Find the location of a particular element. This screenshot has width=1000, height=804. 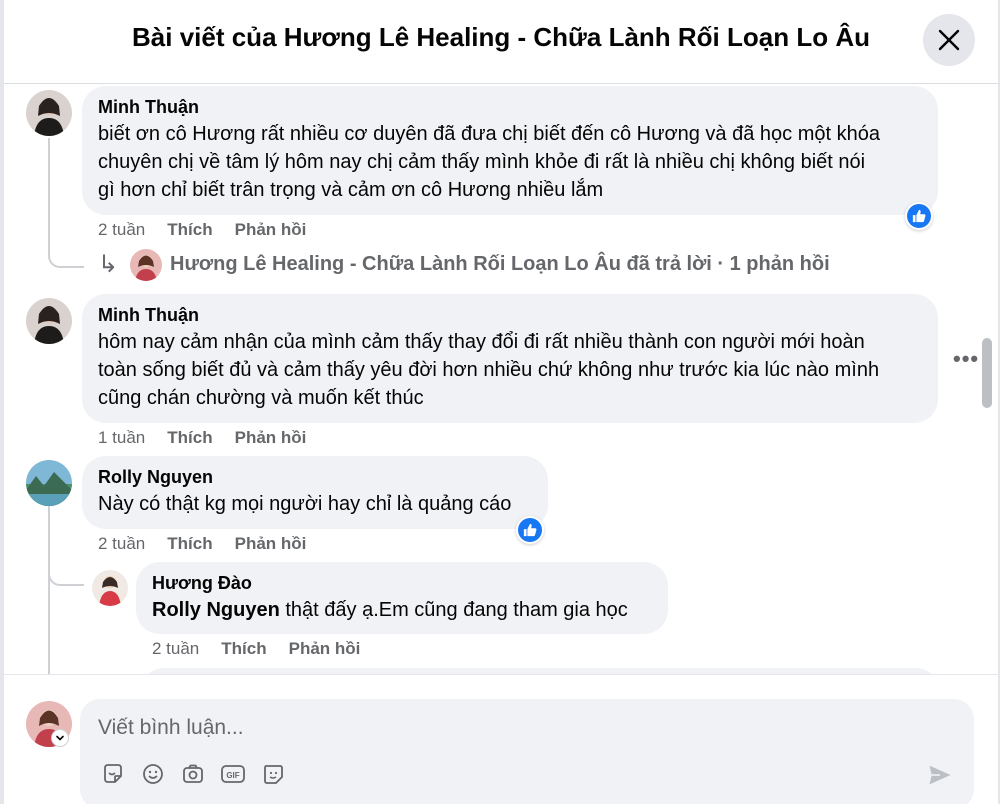

svg-text: GIF is located at coordinates (232, 775).